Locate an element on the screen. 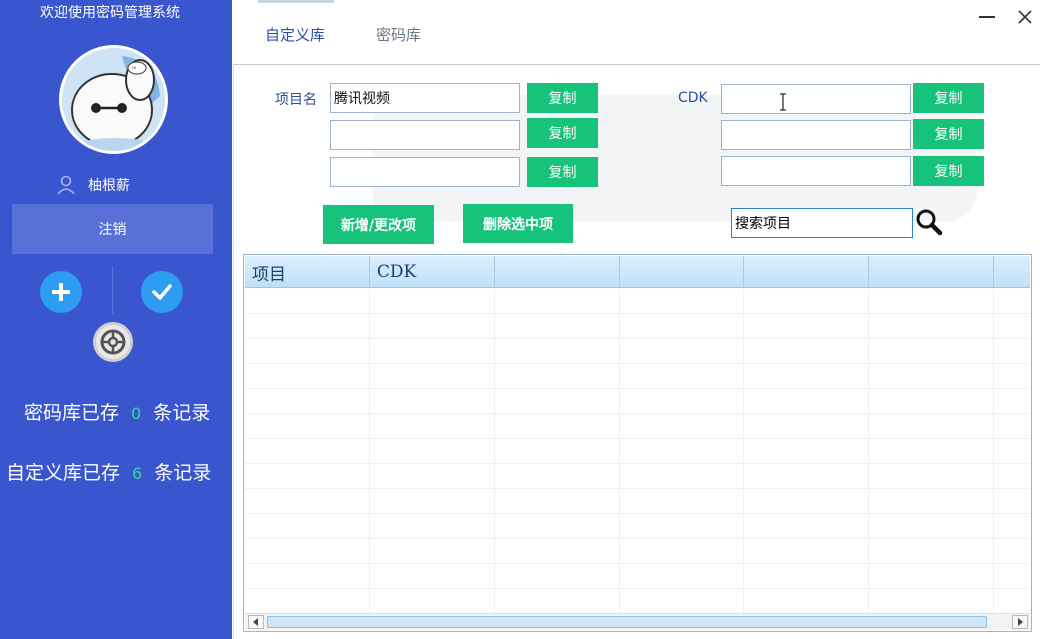  stat-suffix: 条记录 is located at coordinates (183, 473).